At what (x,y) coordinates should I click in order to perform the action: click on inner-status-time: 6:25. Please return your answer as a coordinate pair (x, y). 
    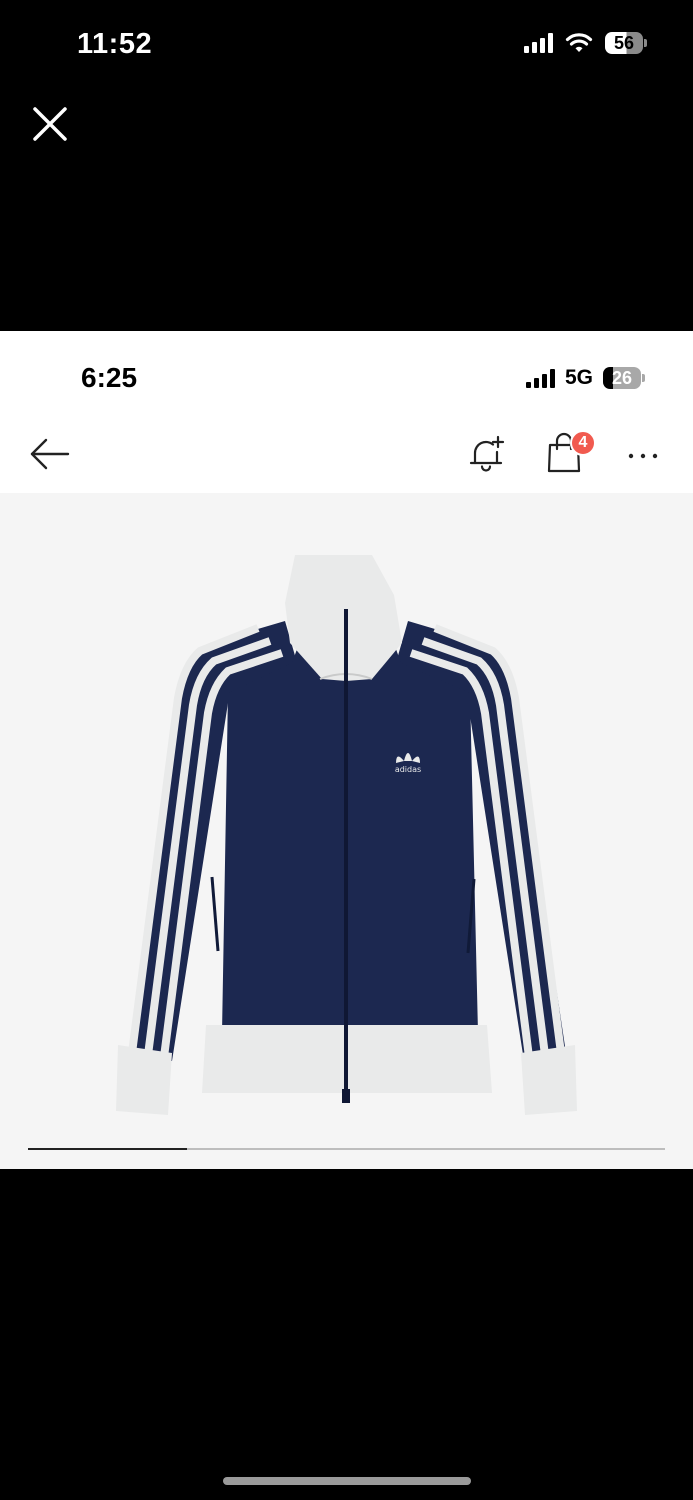
    Looking at the image, I should click on (109, 377).